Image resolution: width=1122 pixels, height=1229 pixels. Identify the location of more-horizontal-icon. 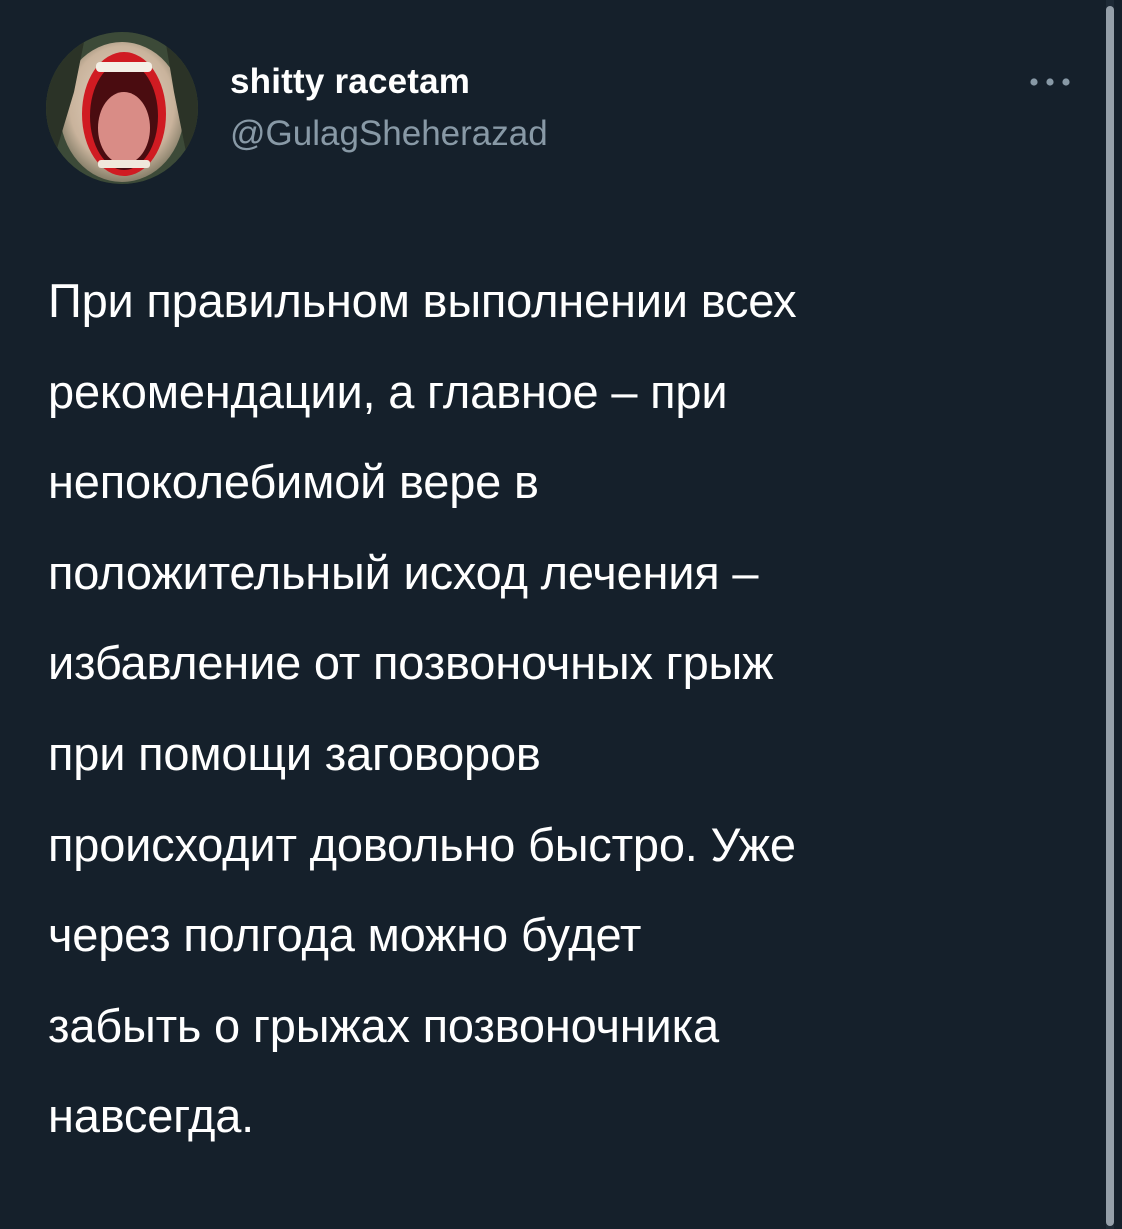
(1050, 82).